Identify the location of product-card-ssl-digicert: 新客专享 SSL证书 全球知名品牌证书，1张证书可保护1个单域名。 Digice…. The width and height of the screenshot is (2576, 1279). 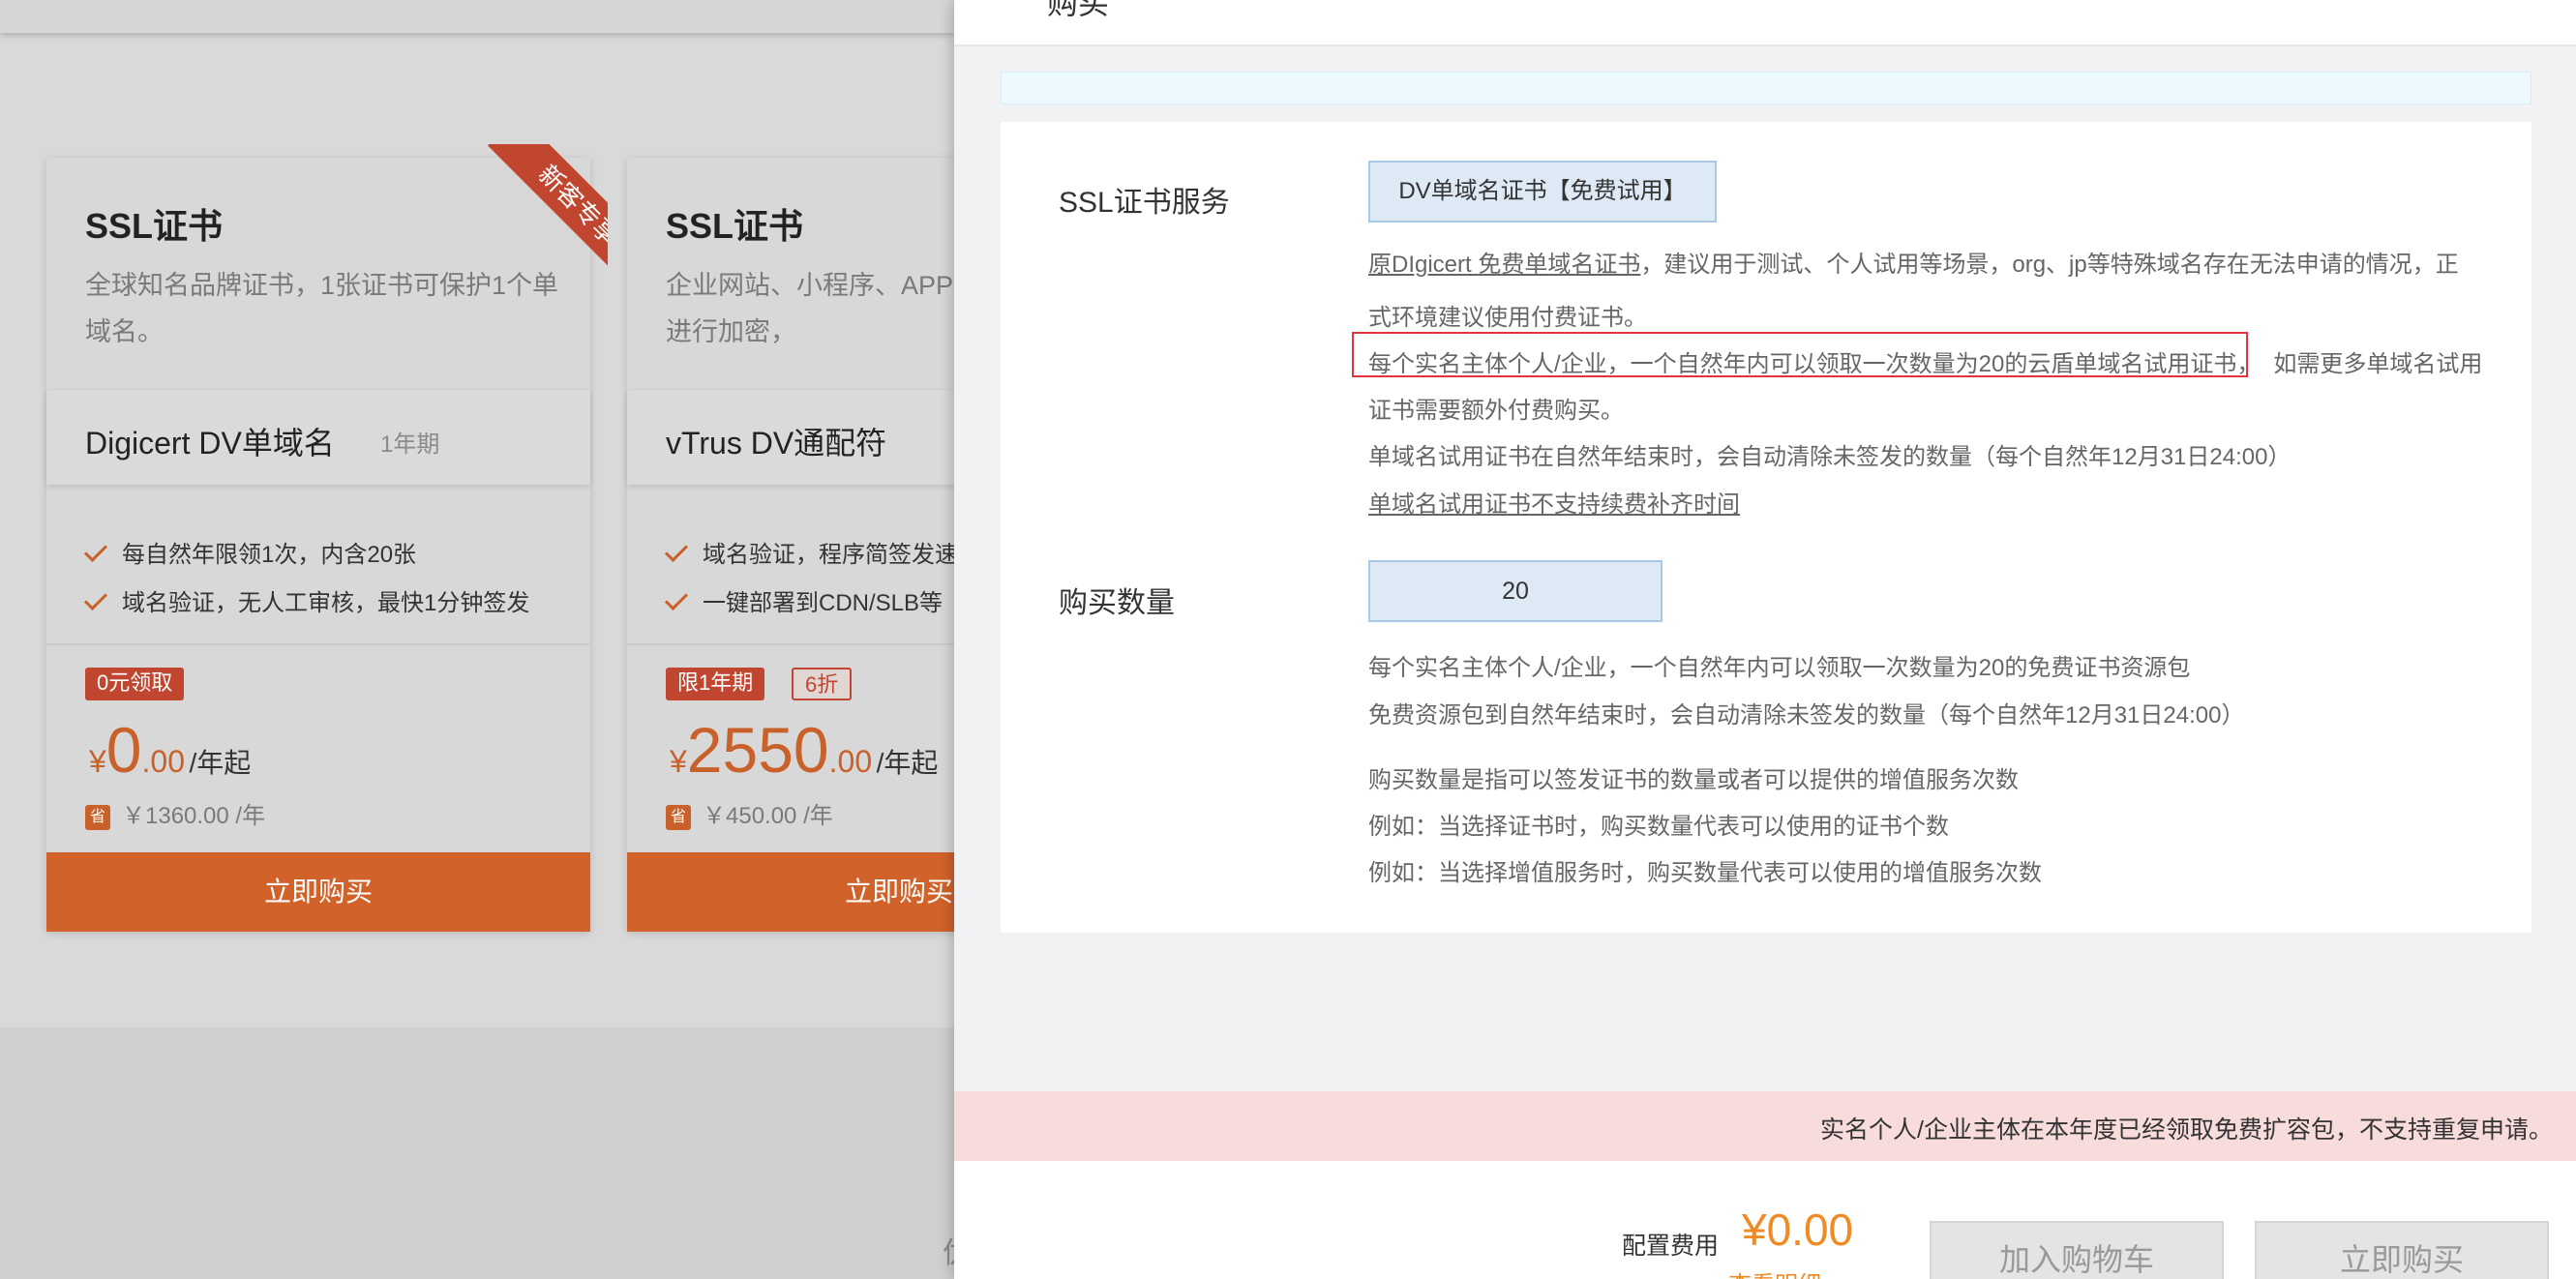
(327, 538).